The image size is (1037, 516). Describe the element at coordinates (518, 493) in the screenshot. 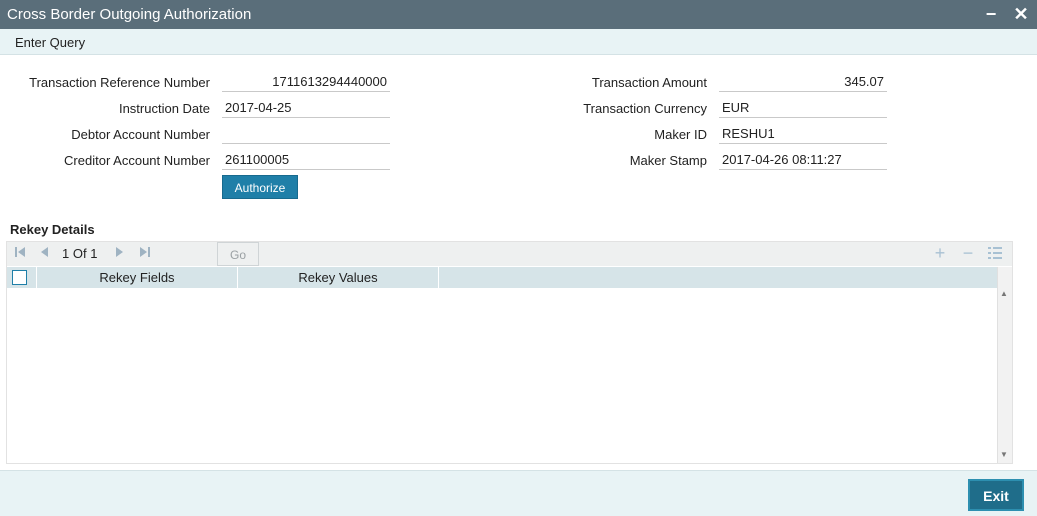

I see `footer-bar: Exit` at that location.